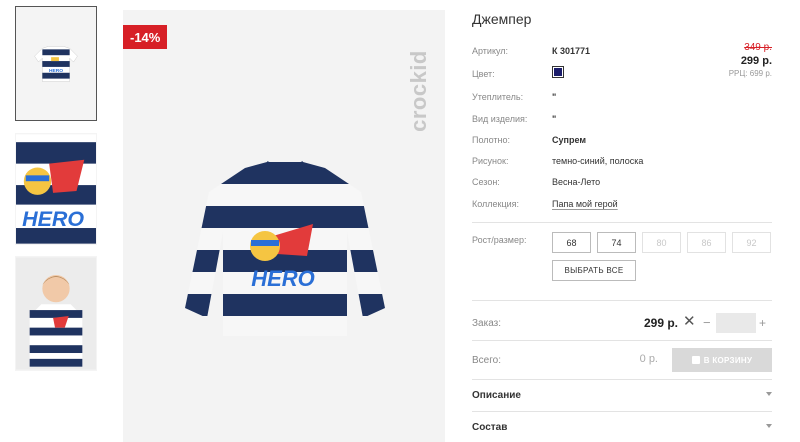 The width and height of the screenshot is (800, 442). I want to click on thumbnail-model, so click(56, 313).